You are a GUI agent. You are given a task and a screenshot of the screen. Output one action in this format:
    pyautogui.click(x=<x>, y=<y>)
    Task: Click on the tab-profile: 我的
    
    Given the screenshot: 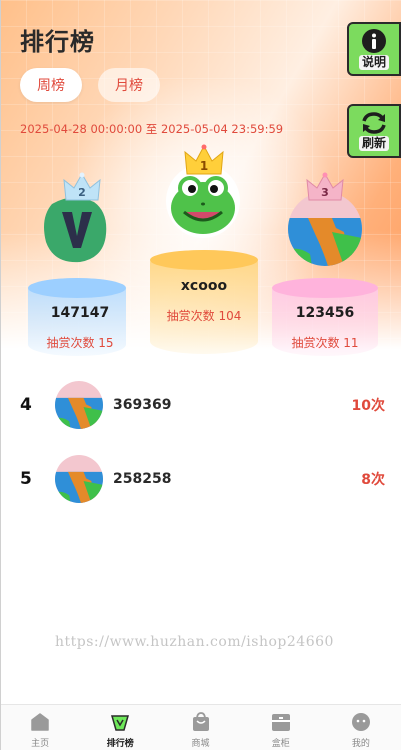 What is the action you would take?
    pyautogui.click(x=361, y=727)
    